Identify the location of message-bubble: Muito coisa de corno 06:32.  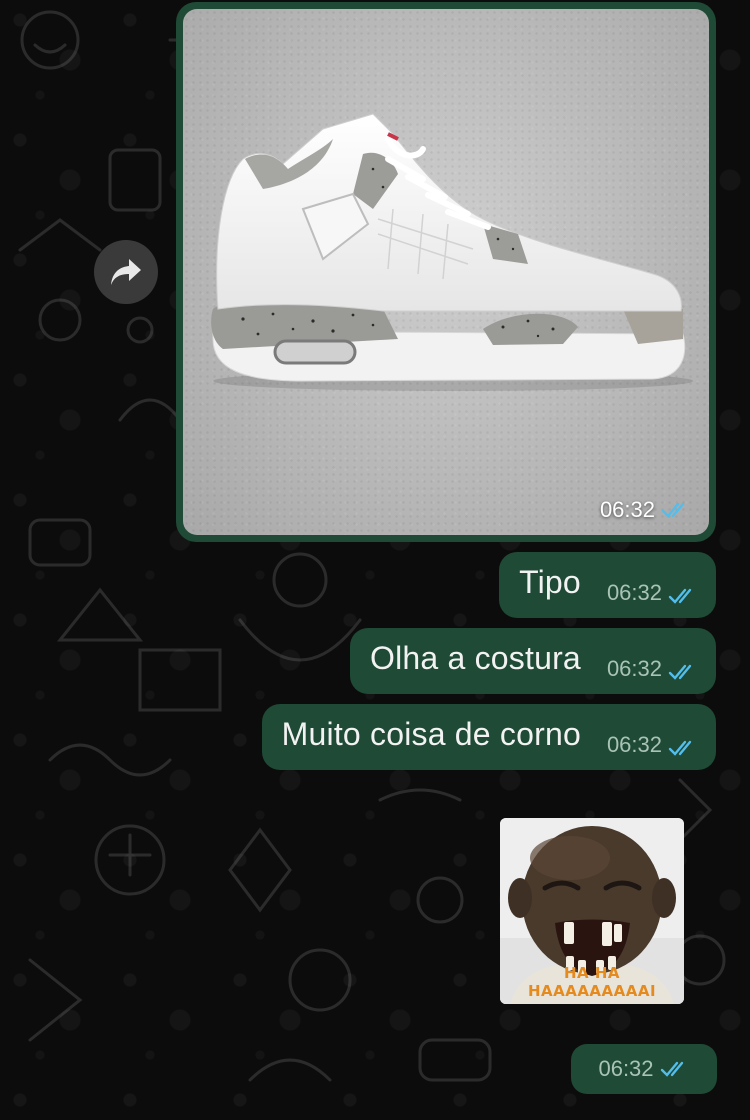
(488, 737).